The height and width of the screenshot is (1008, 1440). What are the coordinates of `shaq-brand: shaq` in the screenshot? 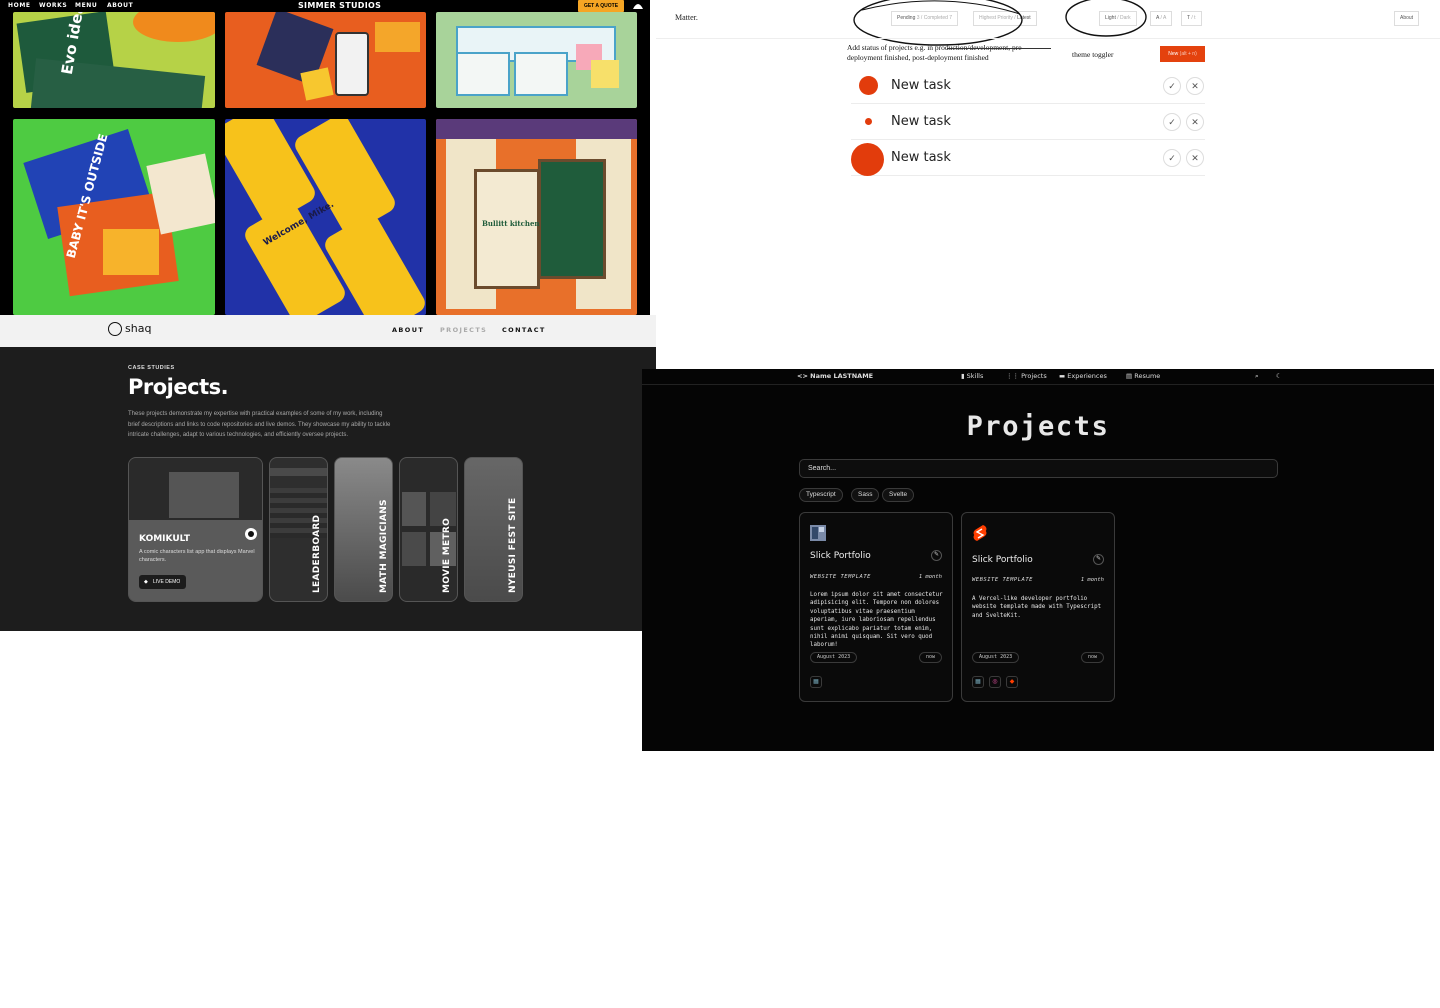 It's located at (138, 328).